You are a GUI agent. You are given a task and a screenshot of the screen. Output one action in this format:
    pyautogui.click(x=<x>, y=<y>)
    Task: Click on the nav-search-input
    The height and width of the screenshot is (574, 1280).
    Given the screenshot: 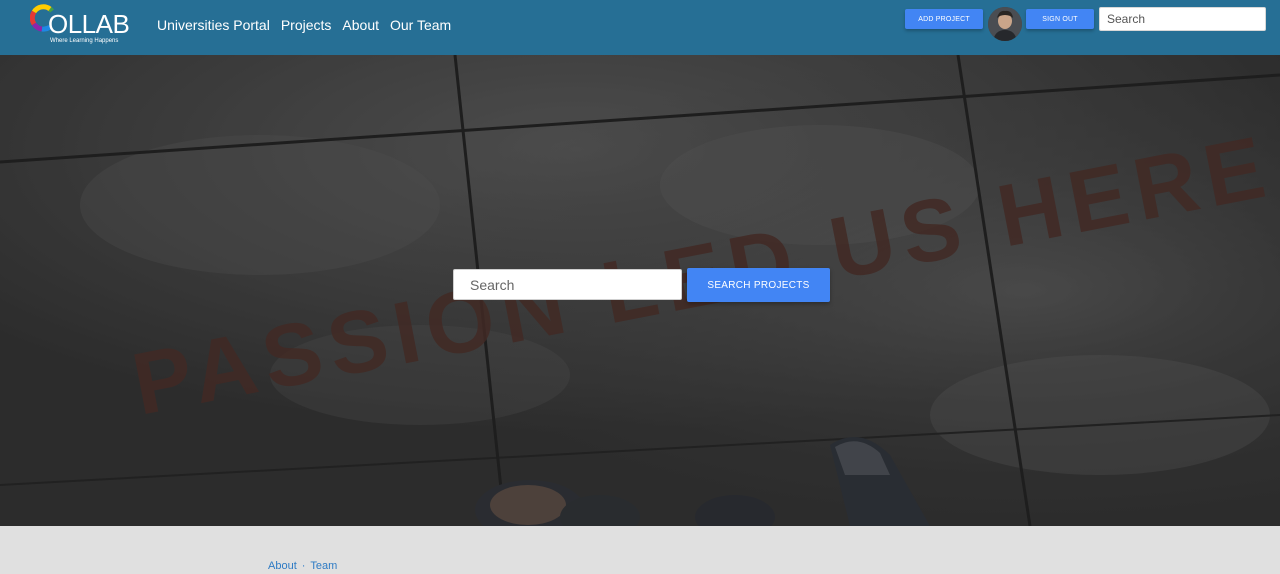 What is the action you would take?
    pyautogui.click(x=1182, y=19)
    